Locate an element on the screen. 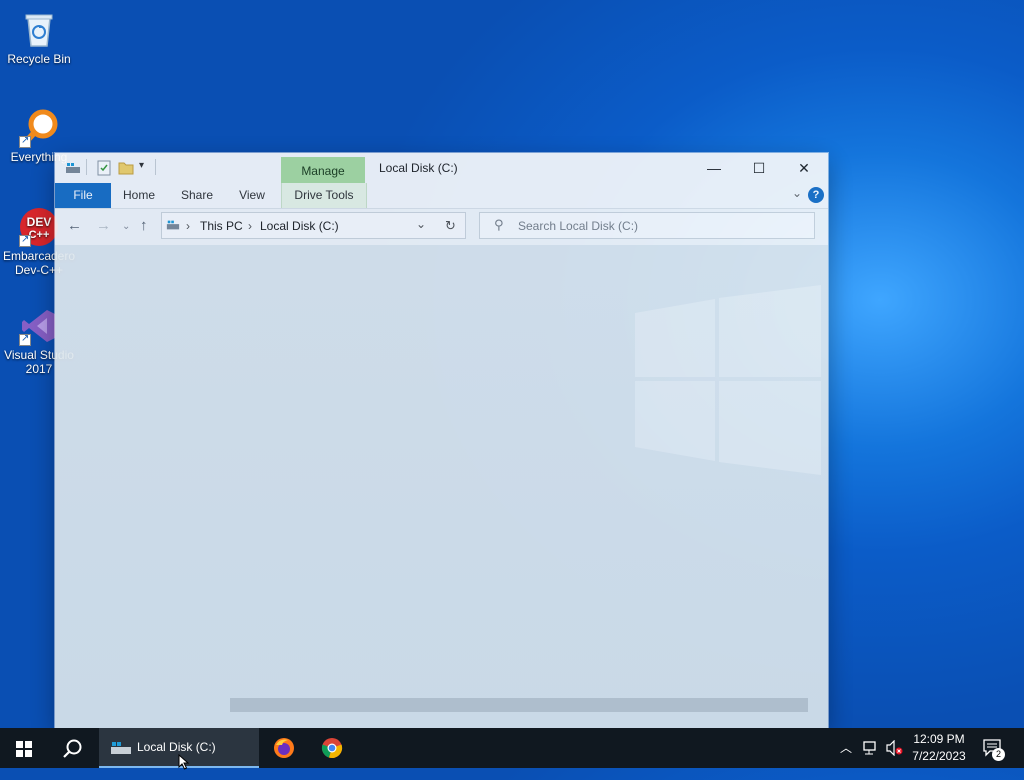 The width and height of the screenshot is (1024, 780). refresh-button: ↻ is located at coordinates (451, 225).